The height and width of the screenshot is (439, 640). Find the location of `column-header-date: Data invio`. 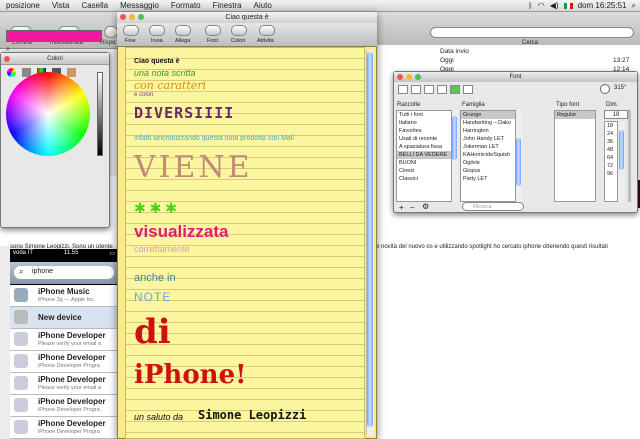

column-header-date: Data invio is located at coordinates (454, 51).